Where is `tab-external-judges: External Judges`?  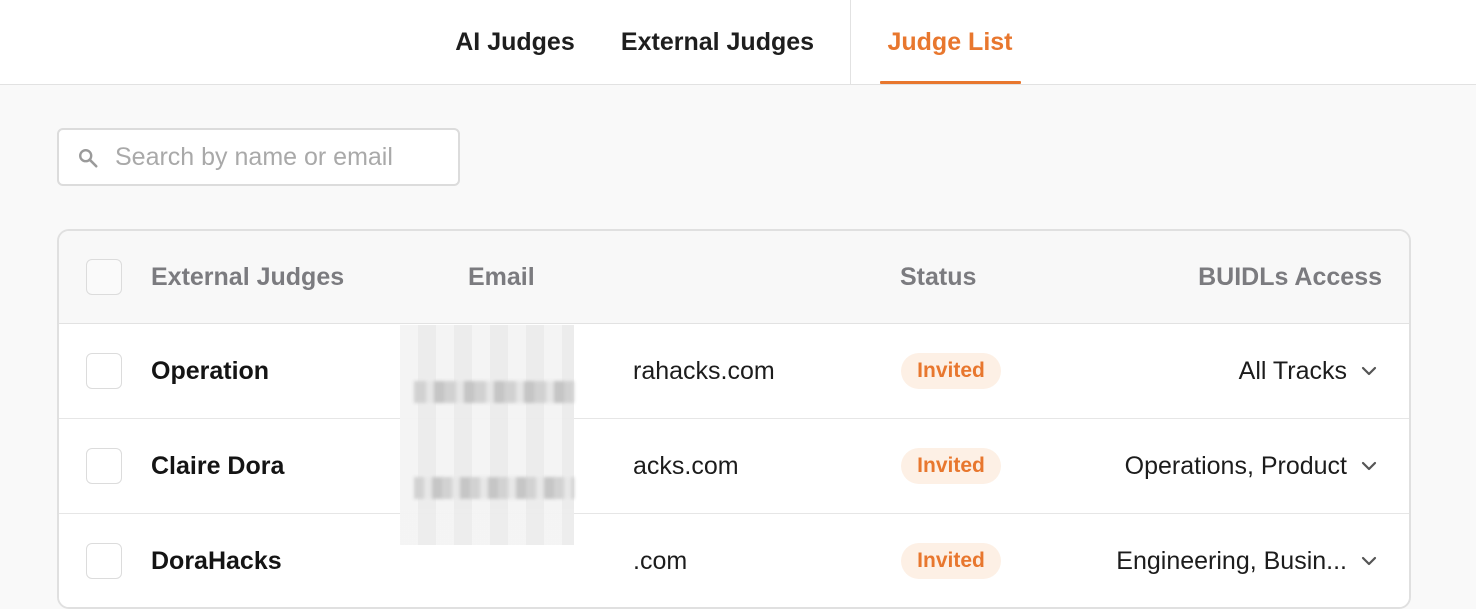
tab-external-judges: External Judges is located at coordinates (717, 42).